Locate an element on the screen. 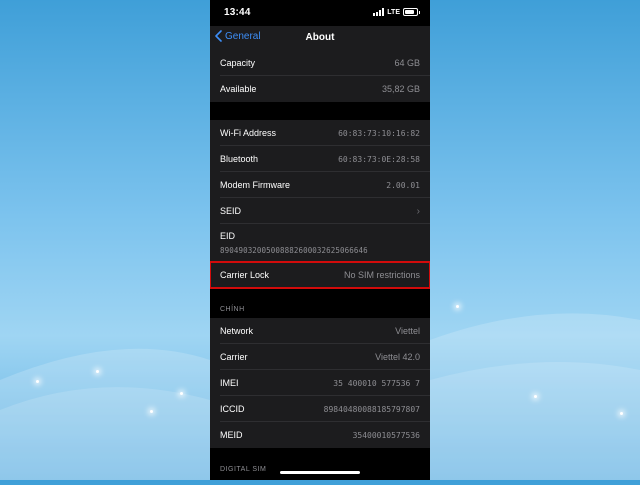 The height and width of the screenshot is (485, 640). row-label: EID is located at coordinates (228, 236).